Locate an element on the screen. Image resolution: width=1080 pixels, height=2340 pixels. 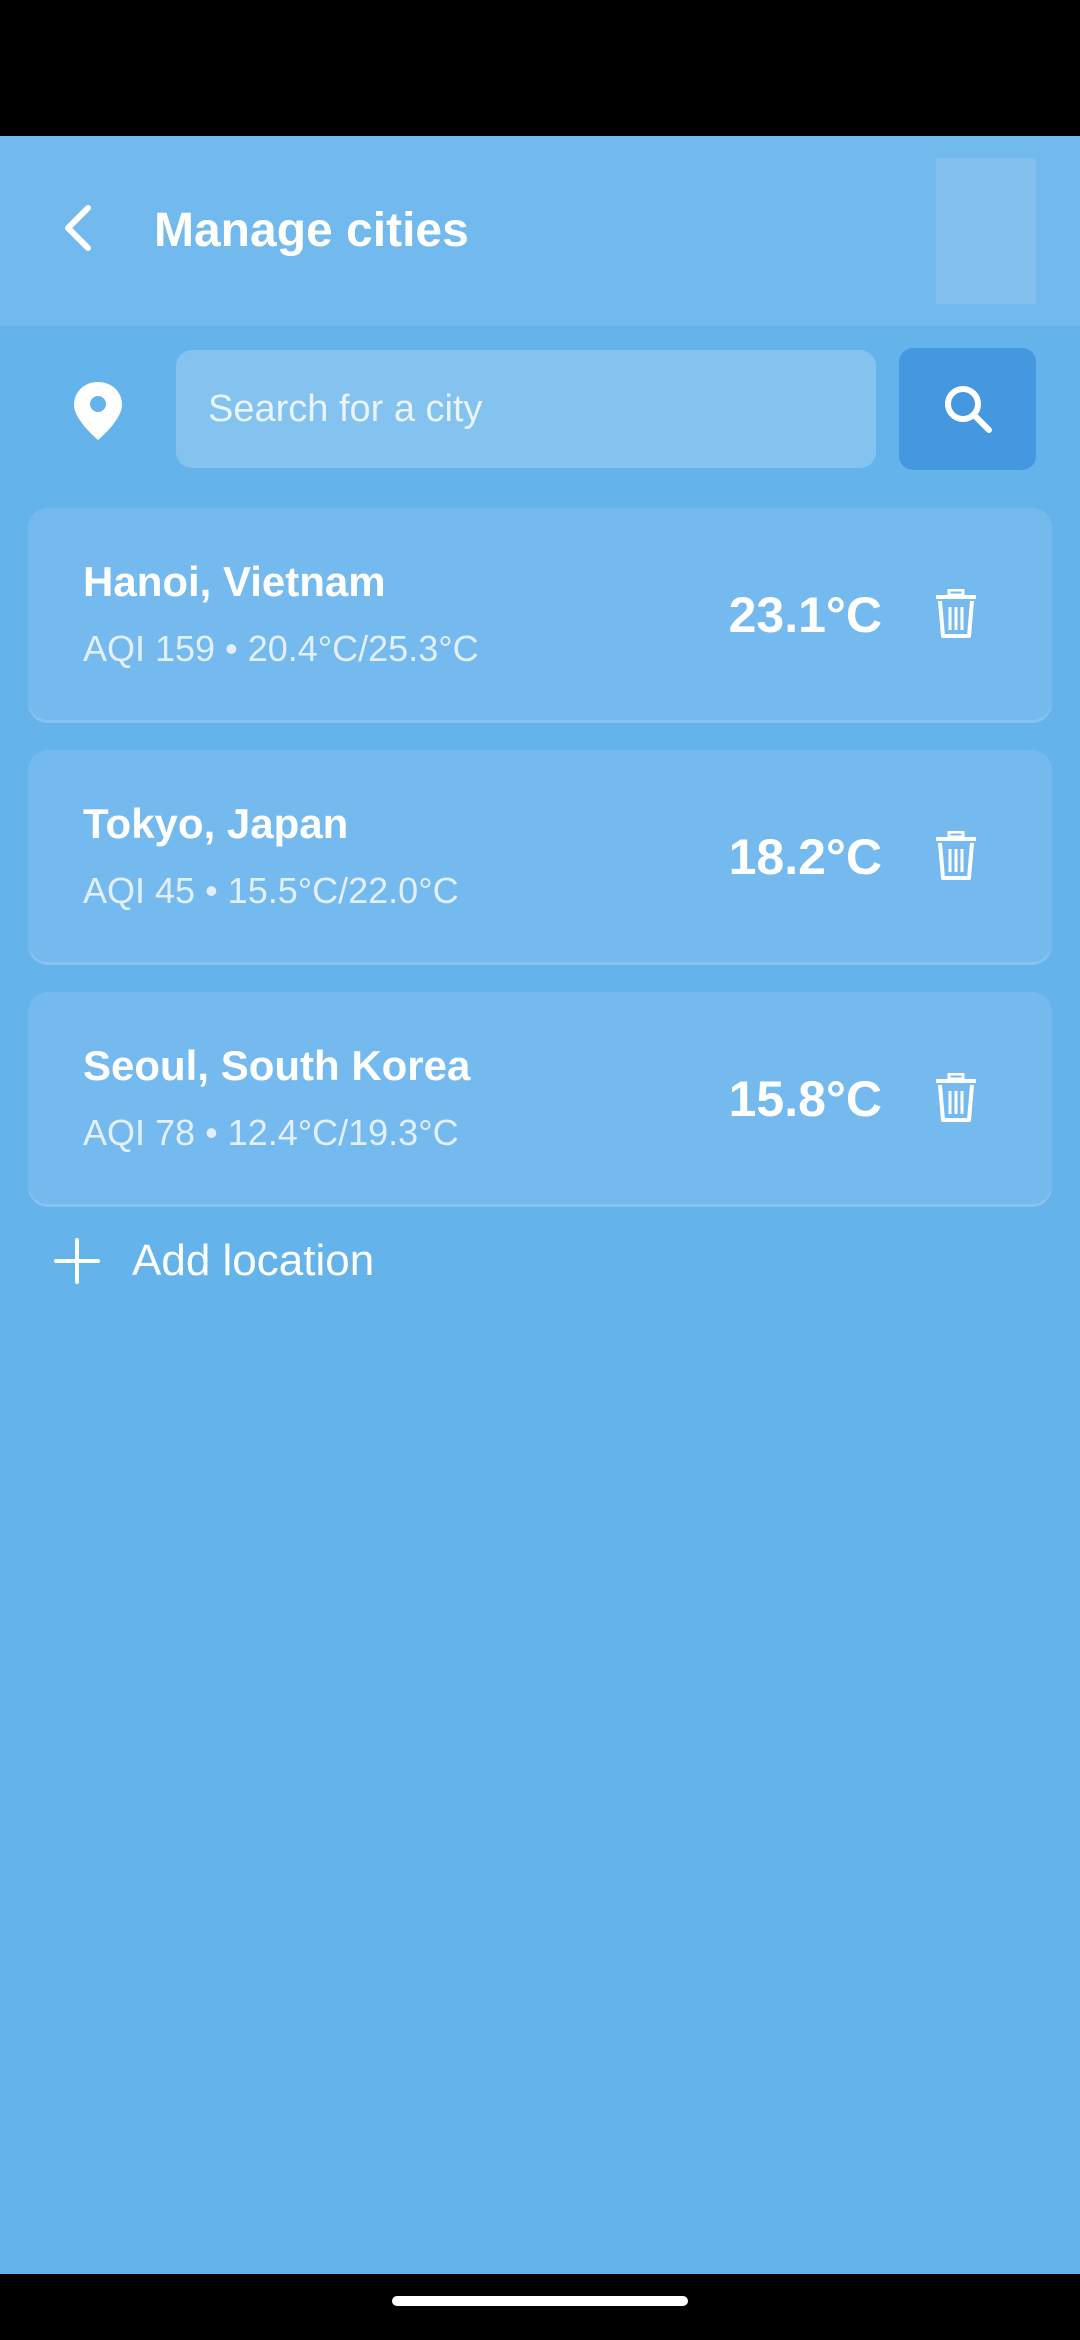
location-pin-icon is located at coordinates (98, 411).